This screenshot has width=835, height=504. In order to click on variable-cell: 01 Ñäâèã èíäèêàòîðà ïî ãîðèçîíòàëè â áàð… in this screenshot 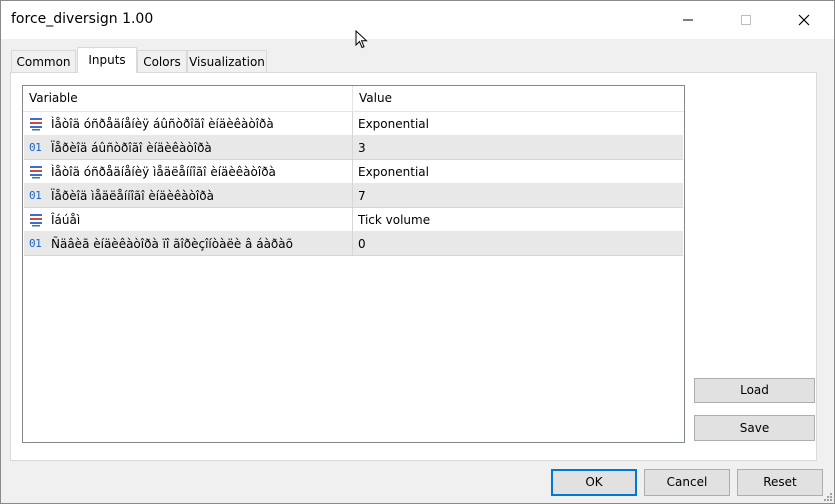, I will do `click(188, 244)`.